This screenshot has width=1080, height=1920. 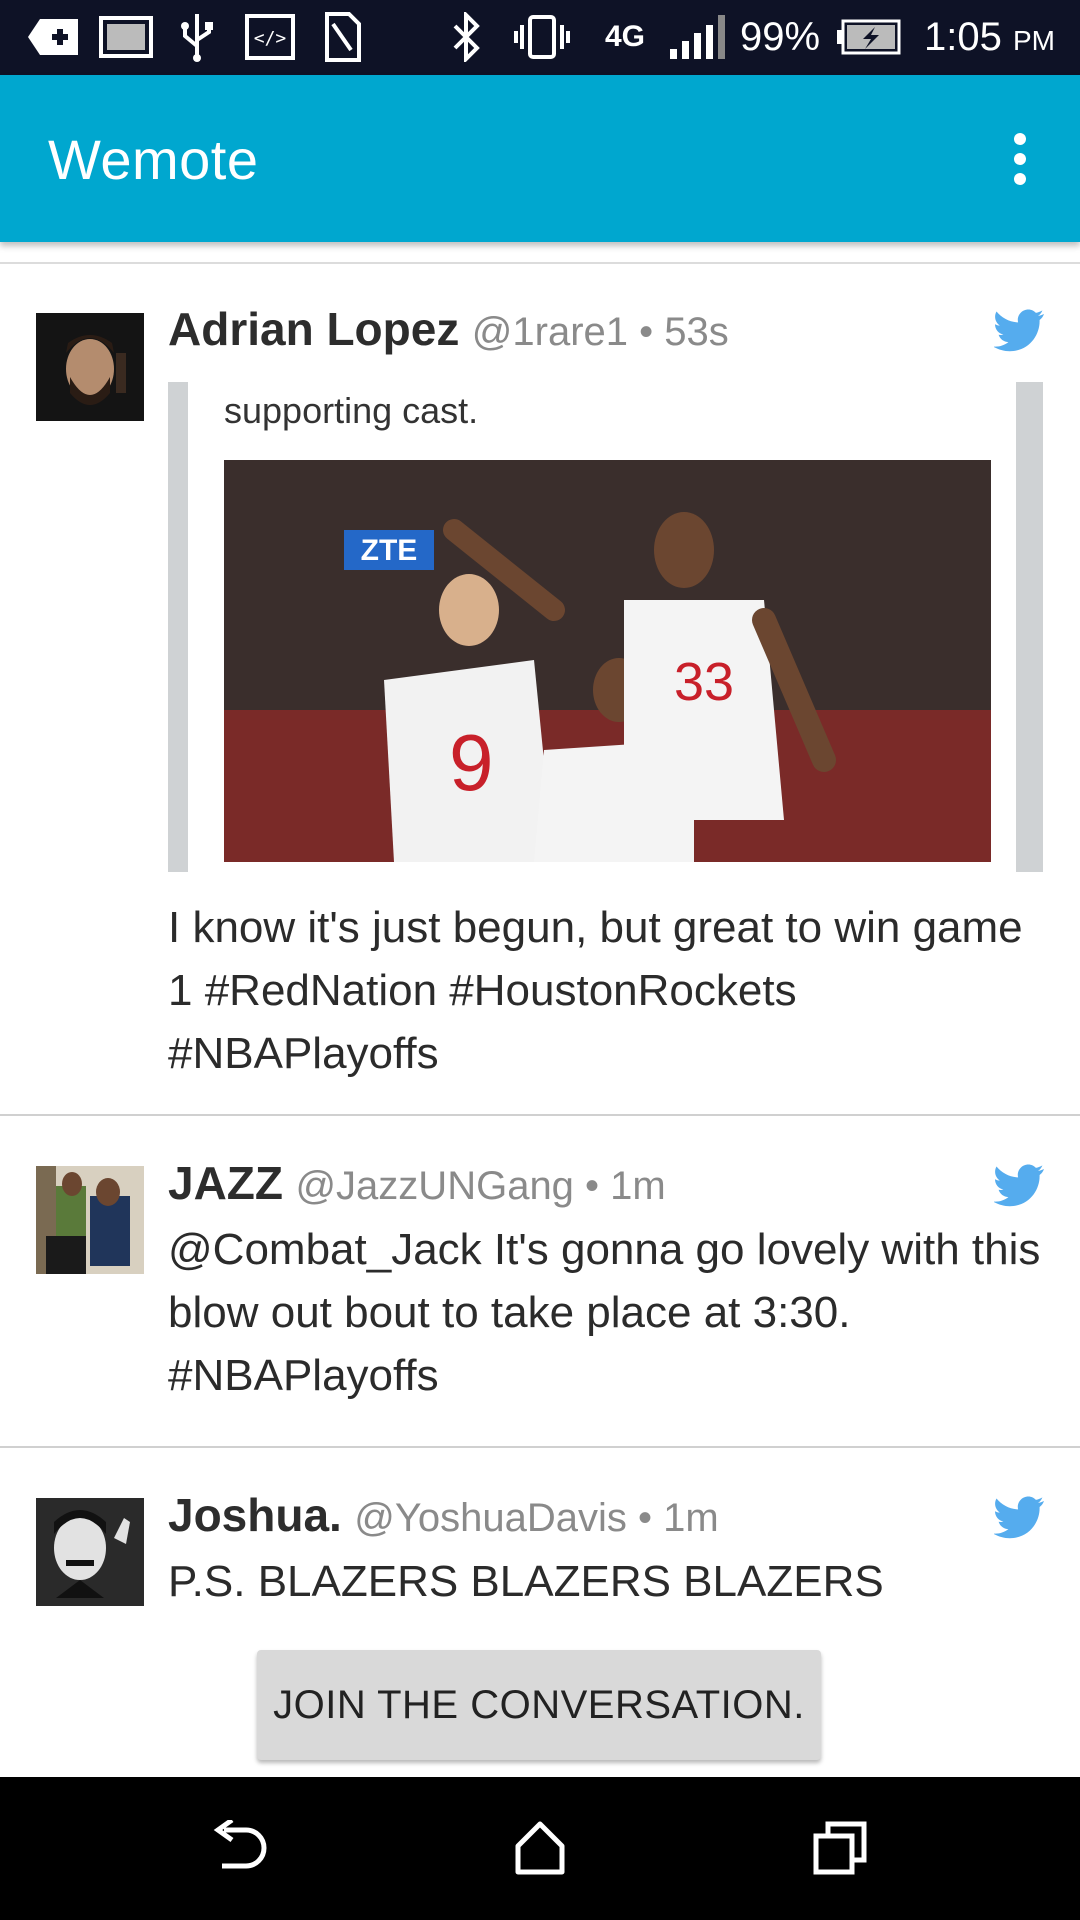 What do you see at coordinates (550, 332) in the screenshot?
I see `handle: @1rare1` at bounding box center [550, 332].